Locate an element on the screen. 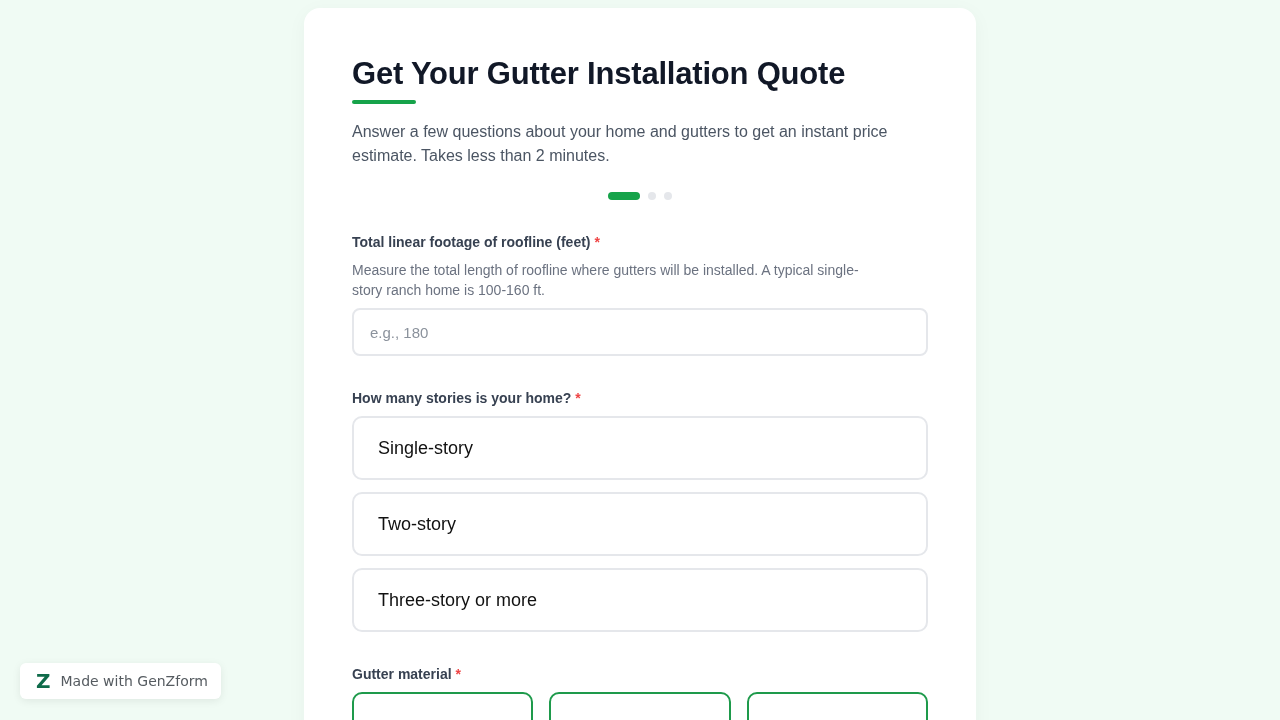 The width and height of the screenshot is (1280, 720). title-accent-bar is located at coordinates (384, 102).